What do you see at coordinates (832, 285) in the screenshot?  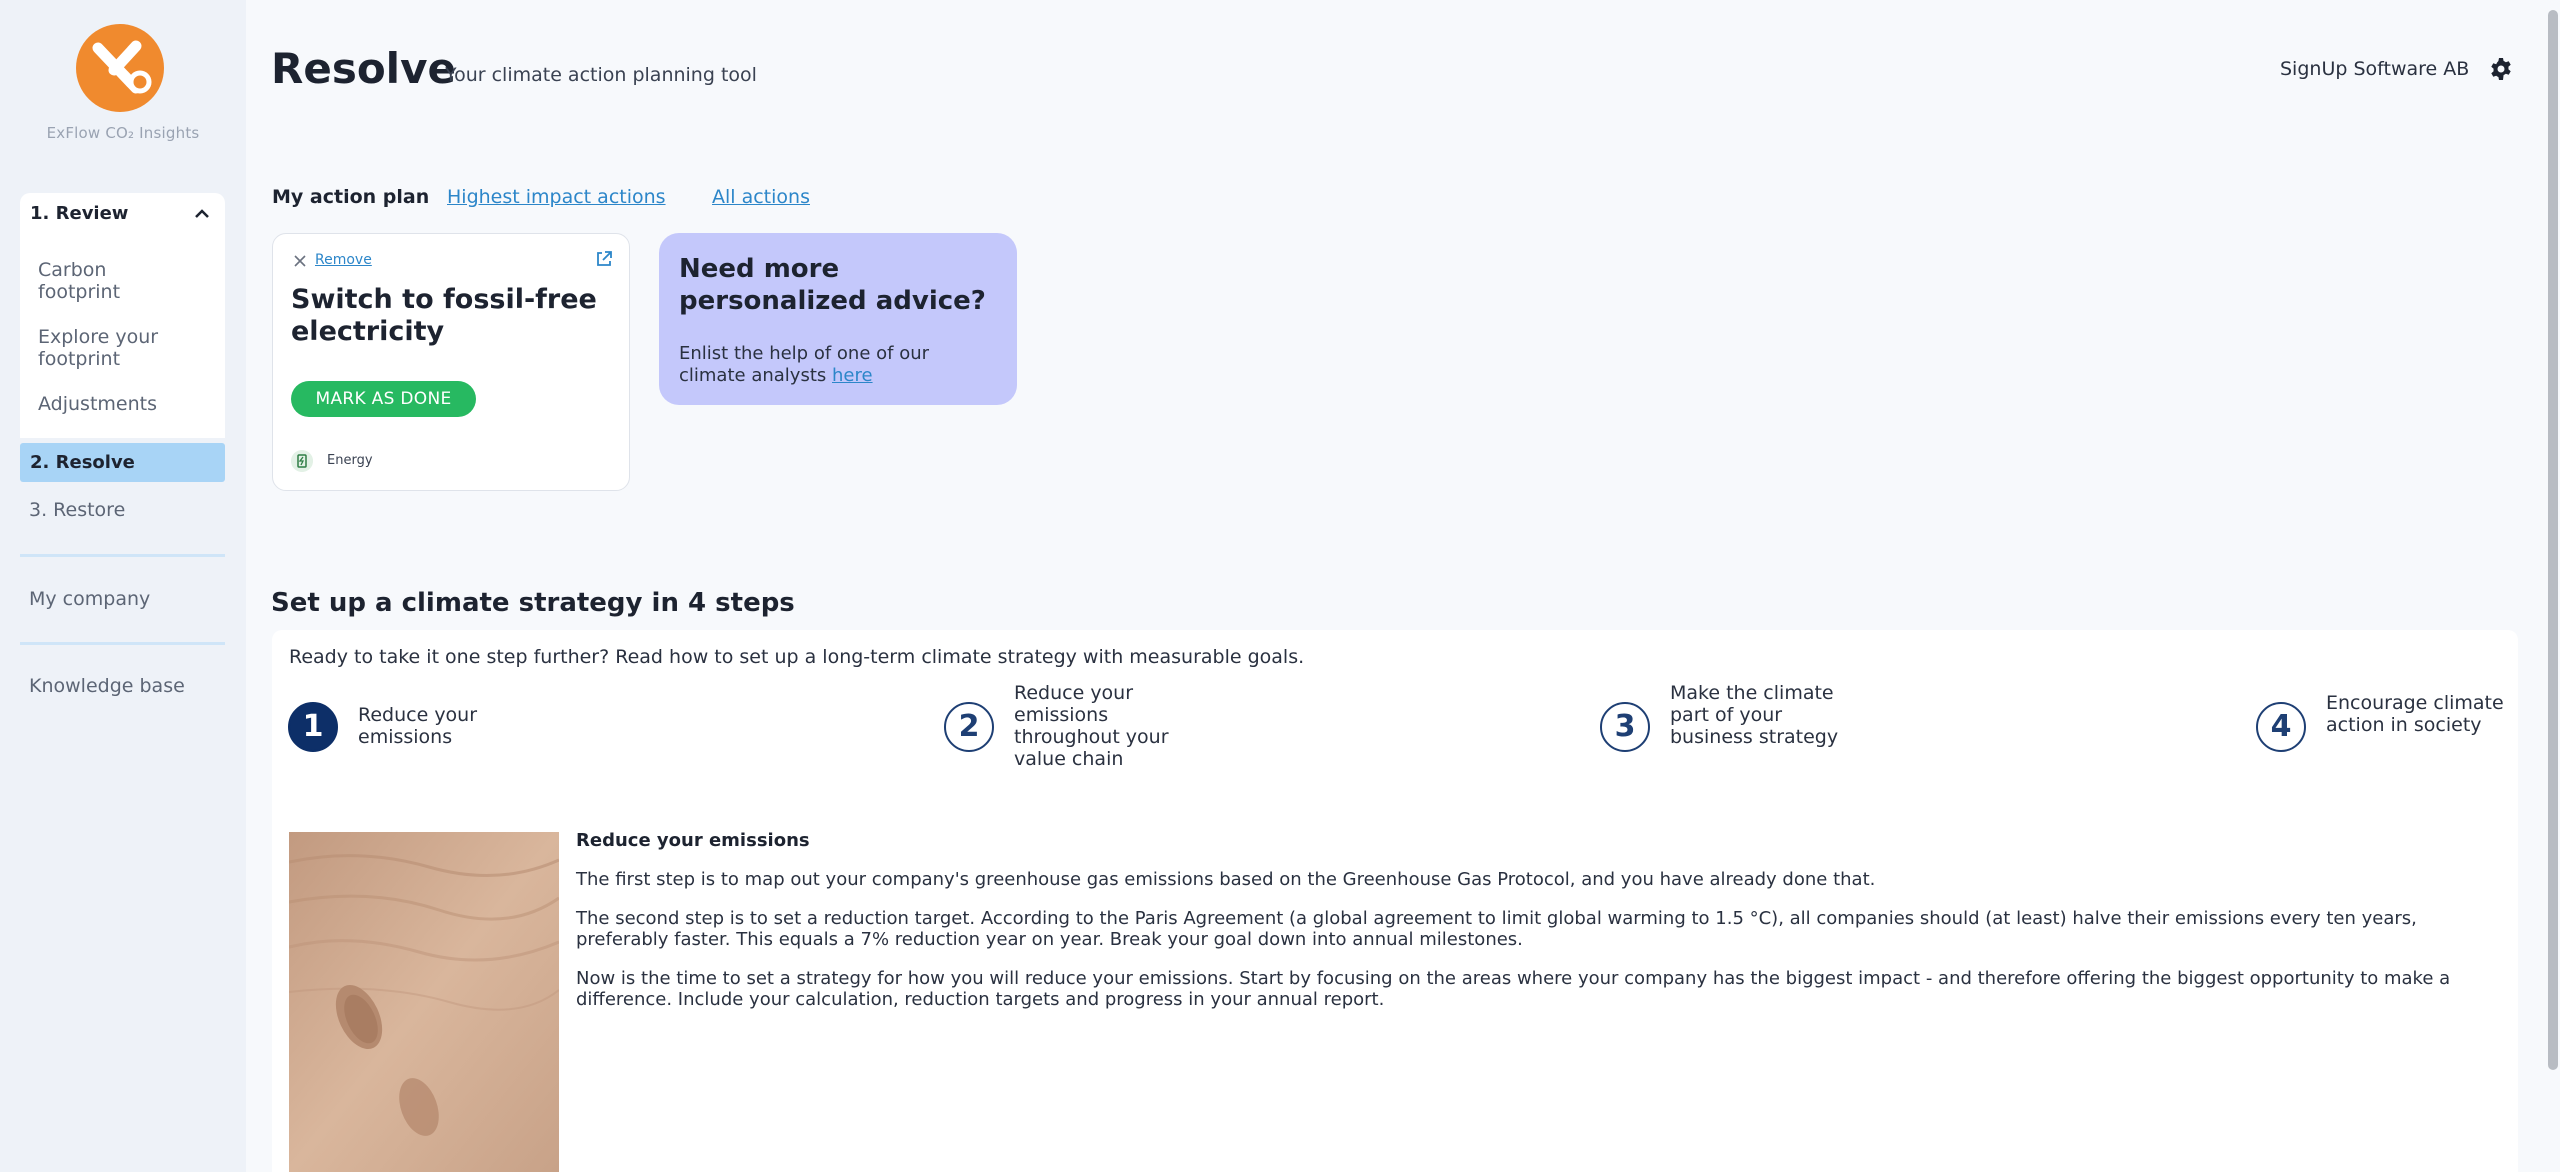 I see `advice-title: Need more personalized advice?` at bounding box center [832, 285].